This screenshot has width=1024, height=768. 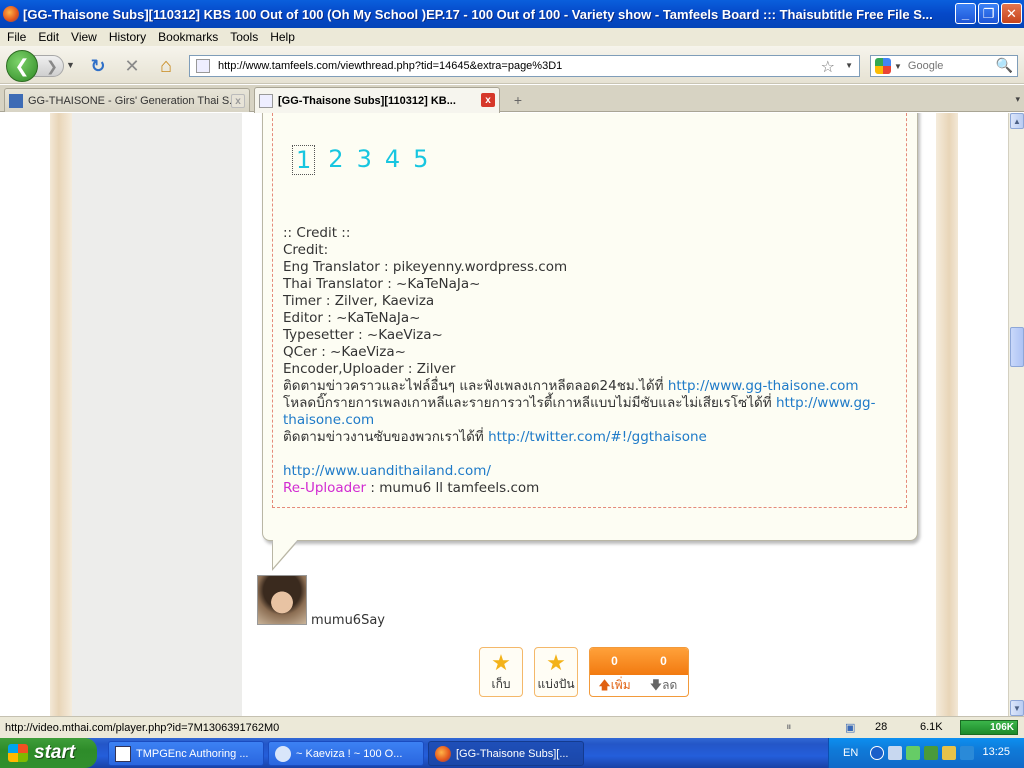 What do you see at coordinates (556, 672) in the screenshot?
I see `share-button: ★ แบ่งปัน` at bounding box center [556, 672].